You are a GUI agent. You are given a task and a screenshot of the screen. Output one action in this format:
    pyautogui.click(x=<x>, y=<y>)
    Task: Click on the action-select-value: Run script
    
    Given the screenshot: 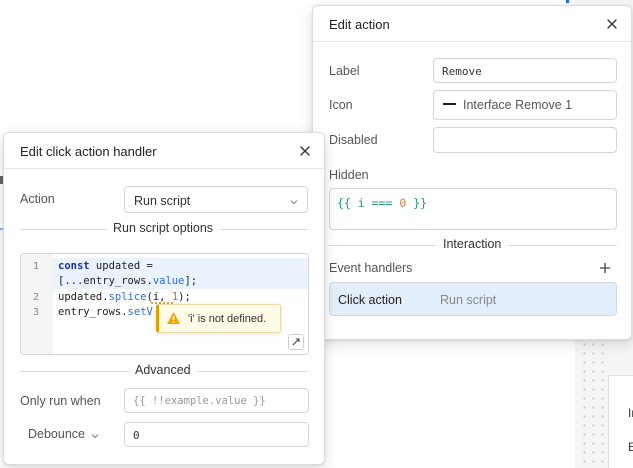 What is the action you would take?
    pyautogui.click(x=162, y=201)
    